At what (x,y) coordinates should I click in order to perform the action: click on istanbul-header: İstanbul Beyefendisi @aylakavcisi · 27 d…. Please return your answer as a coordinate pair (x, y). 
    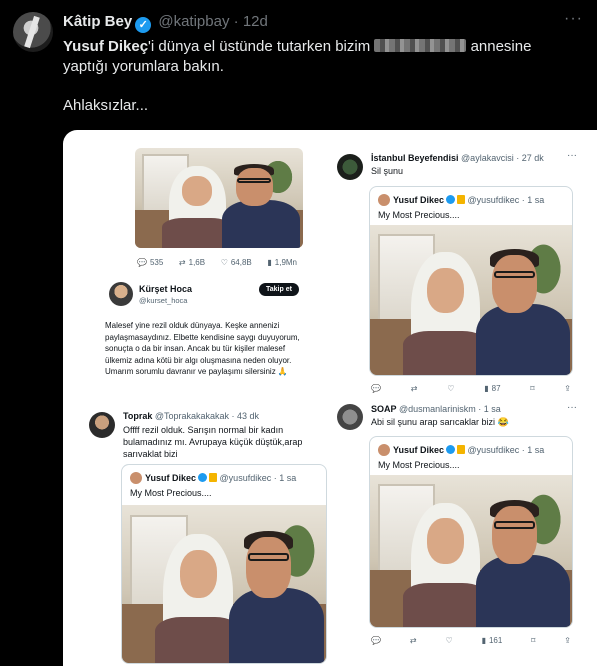
    Looking at the image, I should click on (457, 158).